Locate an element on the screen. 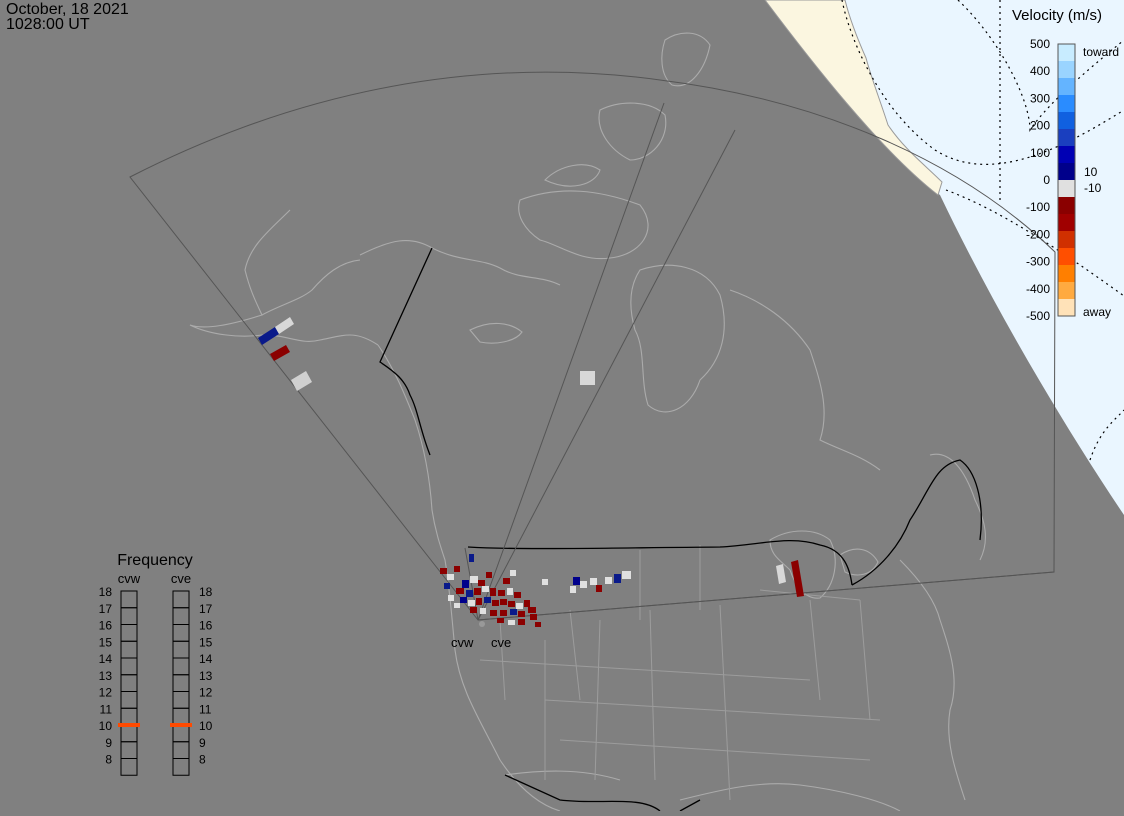 The height and width of the screenshot is (816, 1124). frequency-level-label-left: 8 is located at coordinates (108, 760).